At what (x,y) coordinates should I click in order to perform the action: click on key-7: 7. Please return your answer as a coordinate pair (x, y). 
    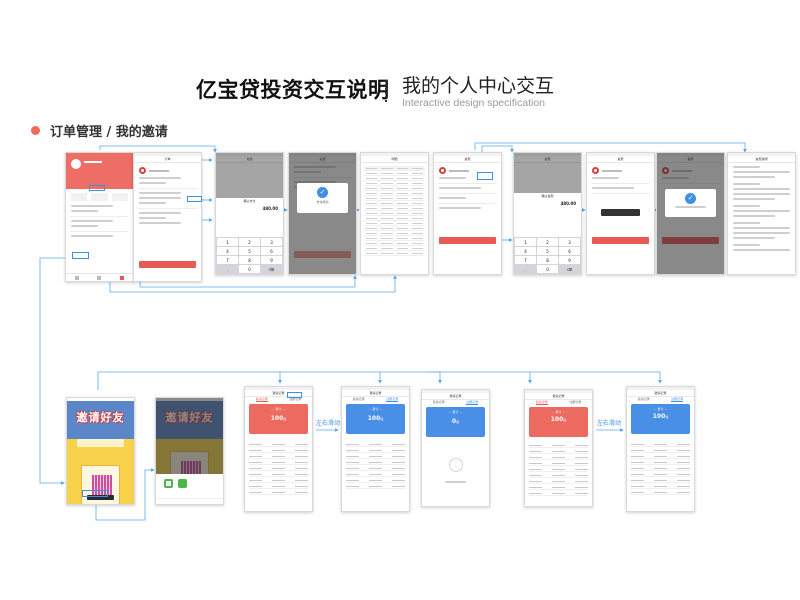
    Looking at the image, I should click on (227, 260).